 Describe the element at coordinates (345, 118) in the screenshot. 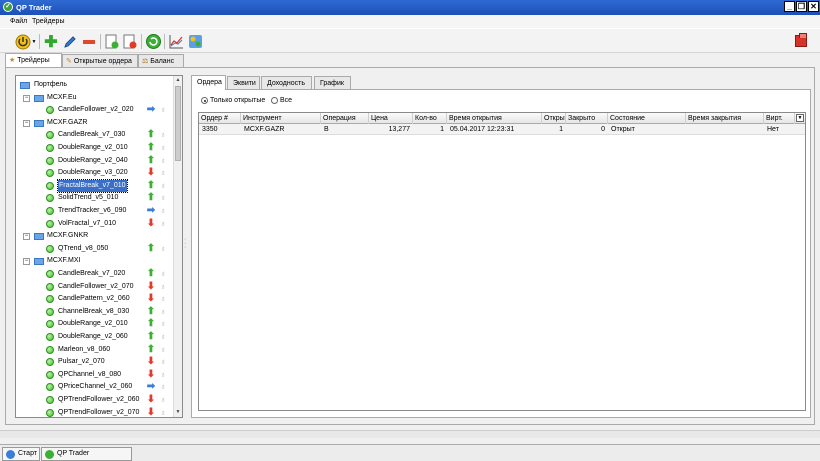

I see `column-header: Операция` at that location.